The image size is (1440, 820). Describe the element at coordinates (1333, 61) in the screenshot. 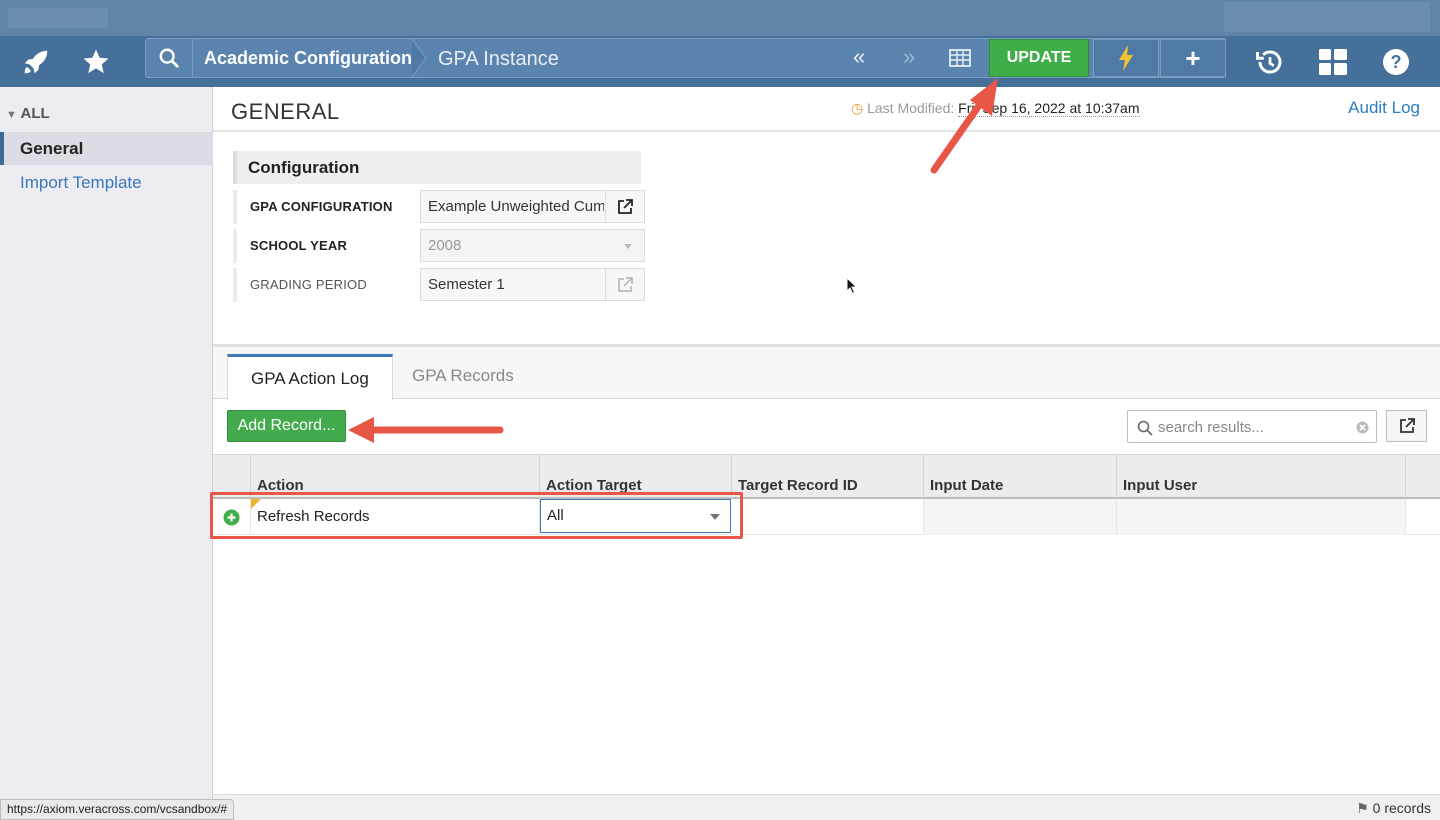

I see `dashboard-icon` at that location.